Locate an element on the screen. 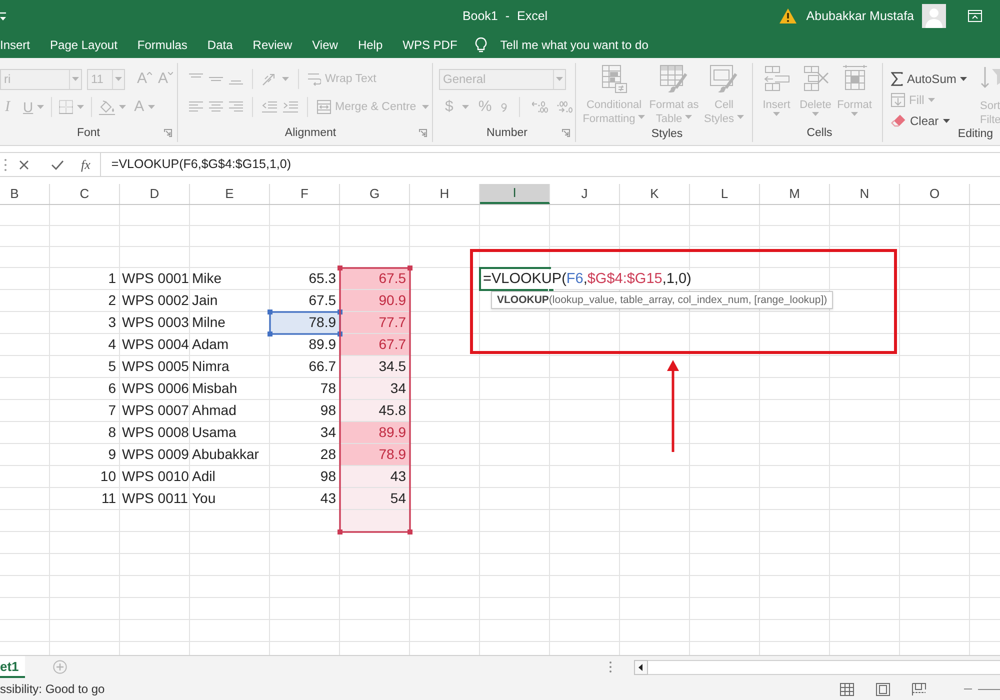 This screenshot has width=1000, height=700. table-cell: WPS 0007 is located at coordinates (155, 411).